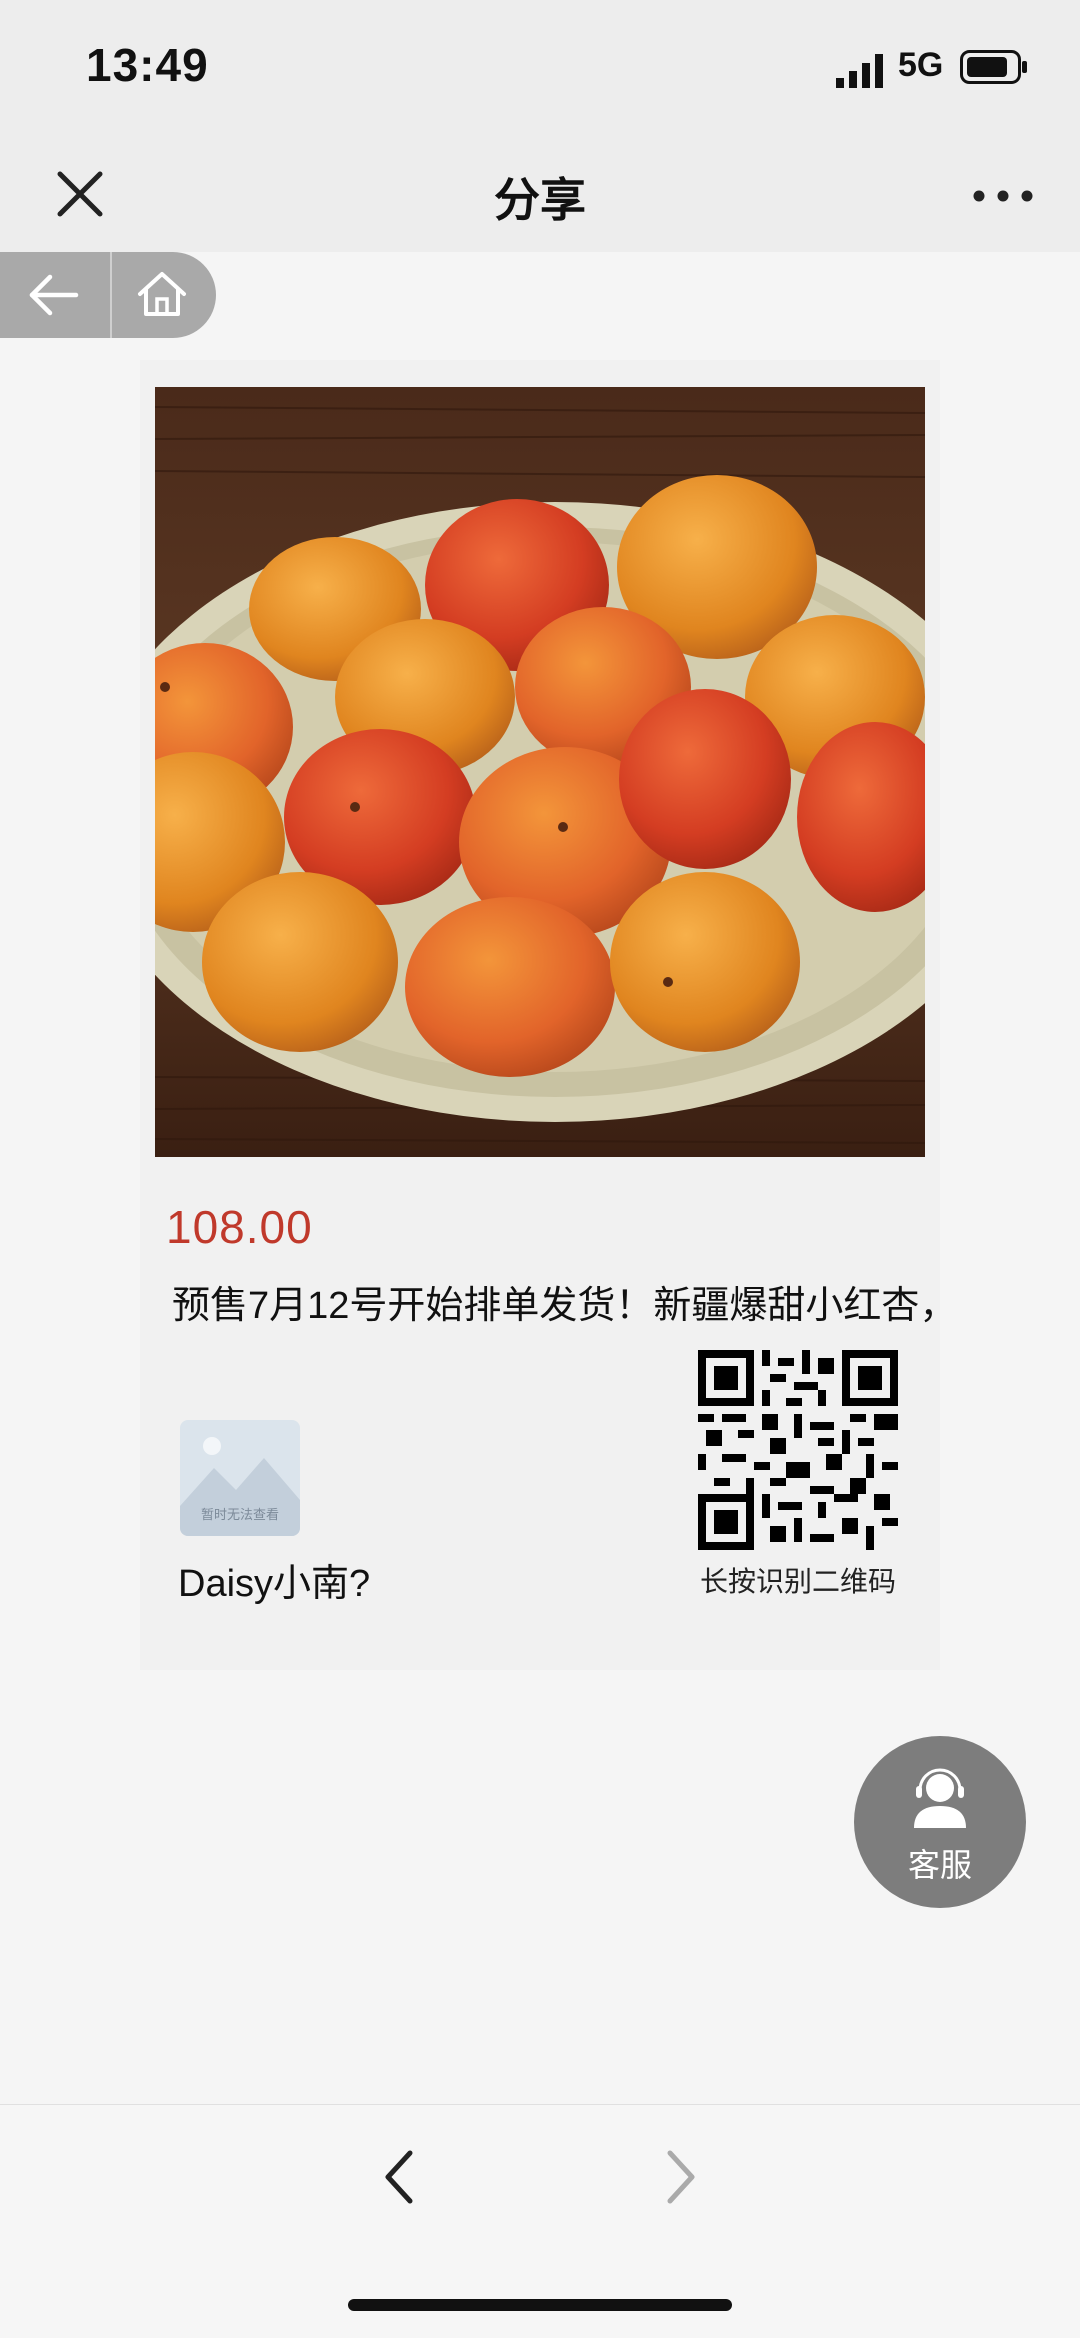 Image resolution: width=1080 pixels, height=2338 pixels. I want to click on home-icon, so click(162, 294).